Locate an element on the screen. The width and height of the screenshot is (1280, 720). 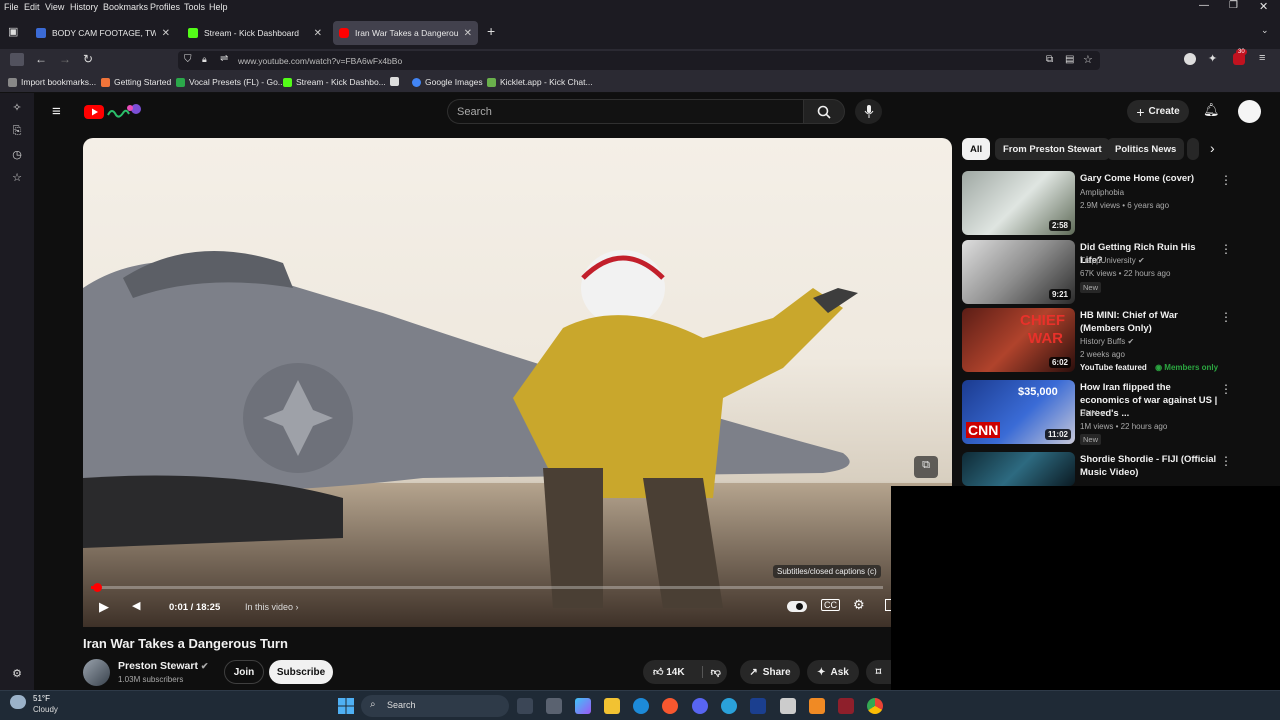
chip-from-preston-stewart: From Preston Stewart is located at coordinates (1052, 149).